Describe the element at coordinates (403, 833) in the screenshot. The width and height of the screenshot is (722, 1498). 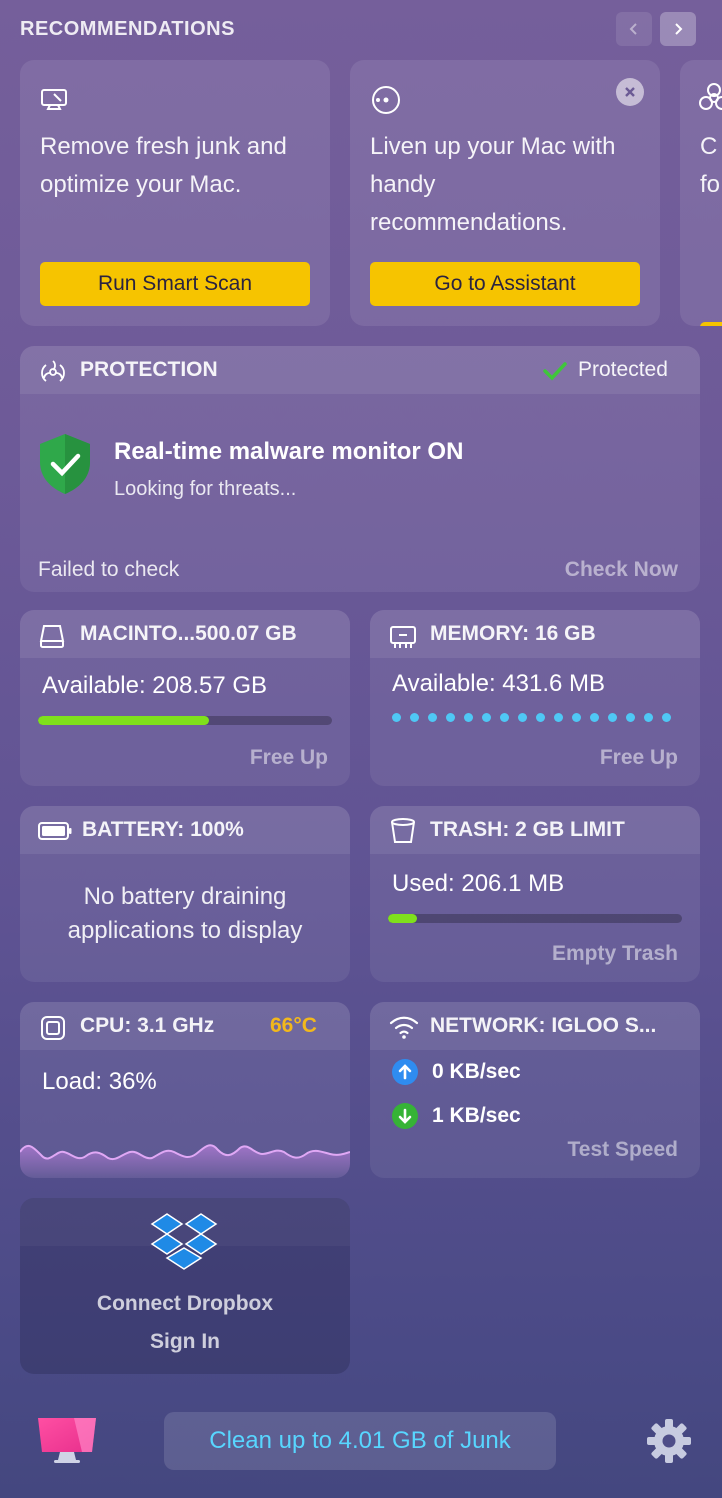
I see `trash-icon` at that location.